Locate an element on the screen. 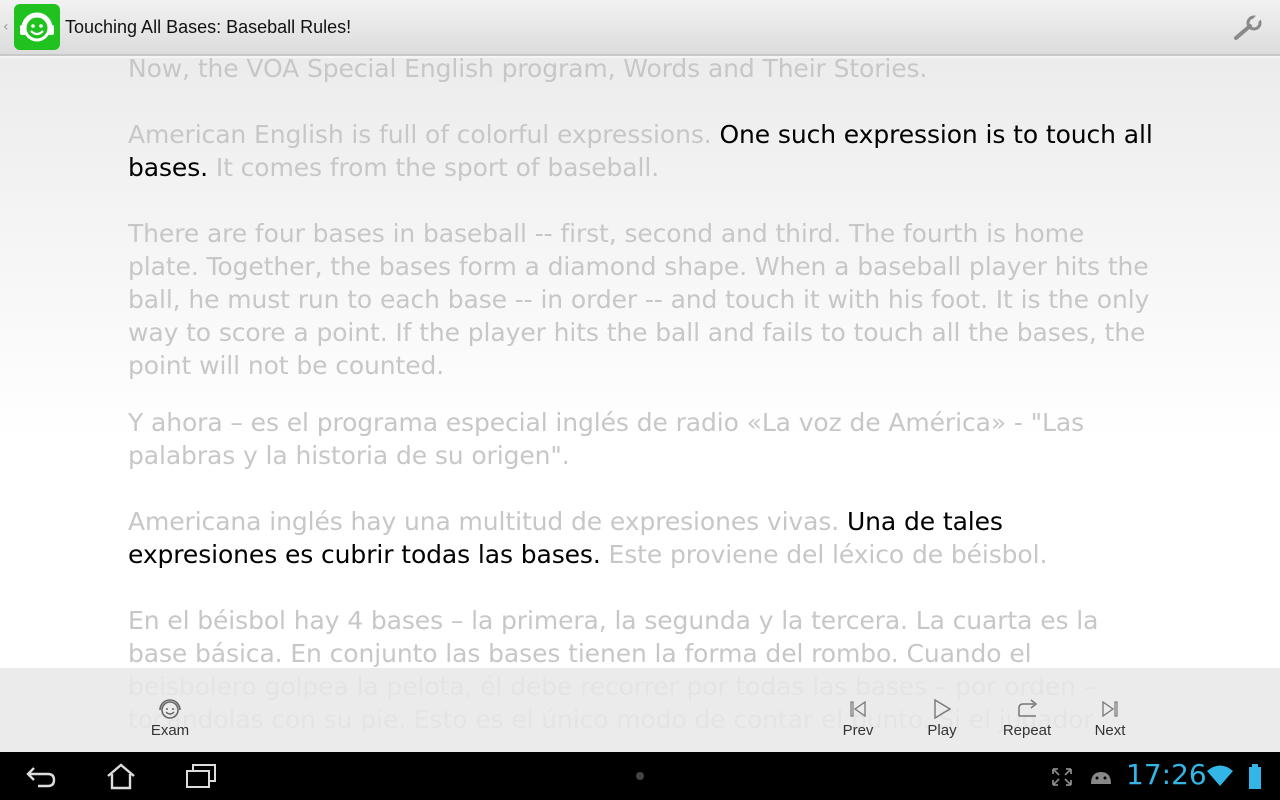 Image resolution: width=1280 pixels, height=800 pixels. back-icon is located at coordinates (41, 778).